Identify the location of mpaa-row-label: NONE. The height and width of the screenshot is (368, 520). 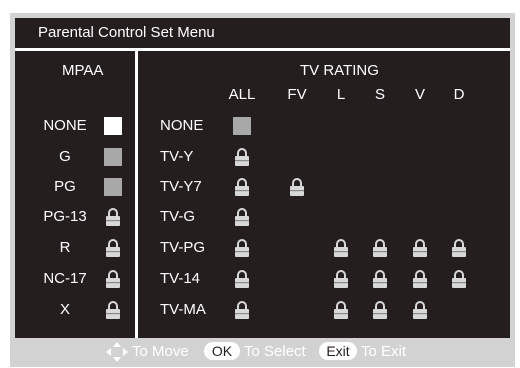
(65, 125).